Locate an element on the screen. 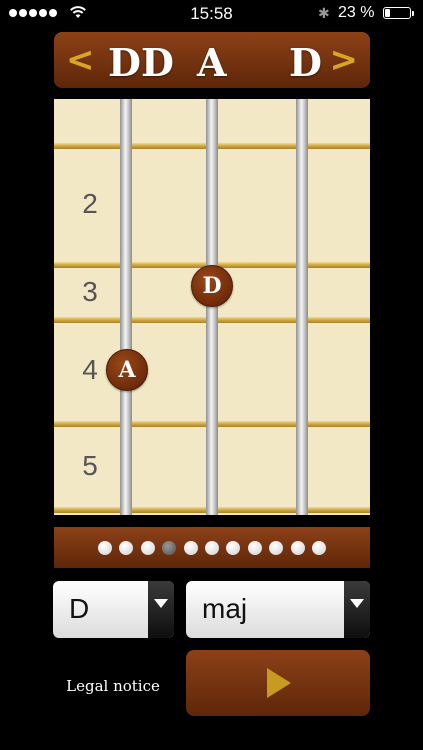  battery-icon is located at coordinates (398, 13).